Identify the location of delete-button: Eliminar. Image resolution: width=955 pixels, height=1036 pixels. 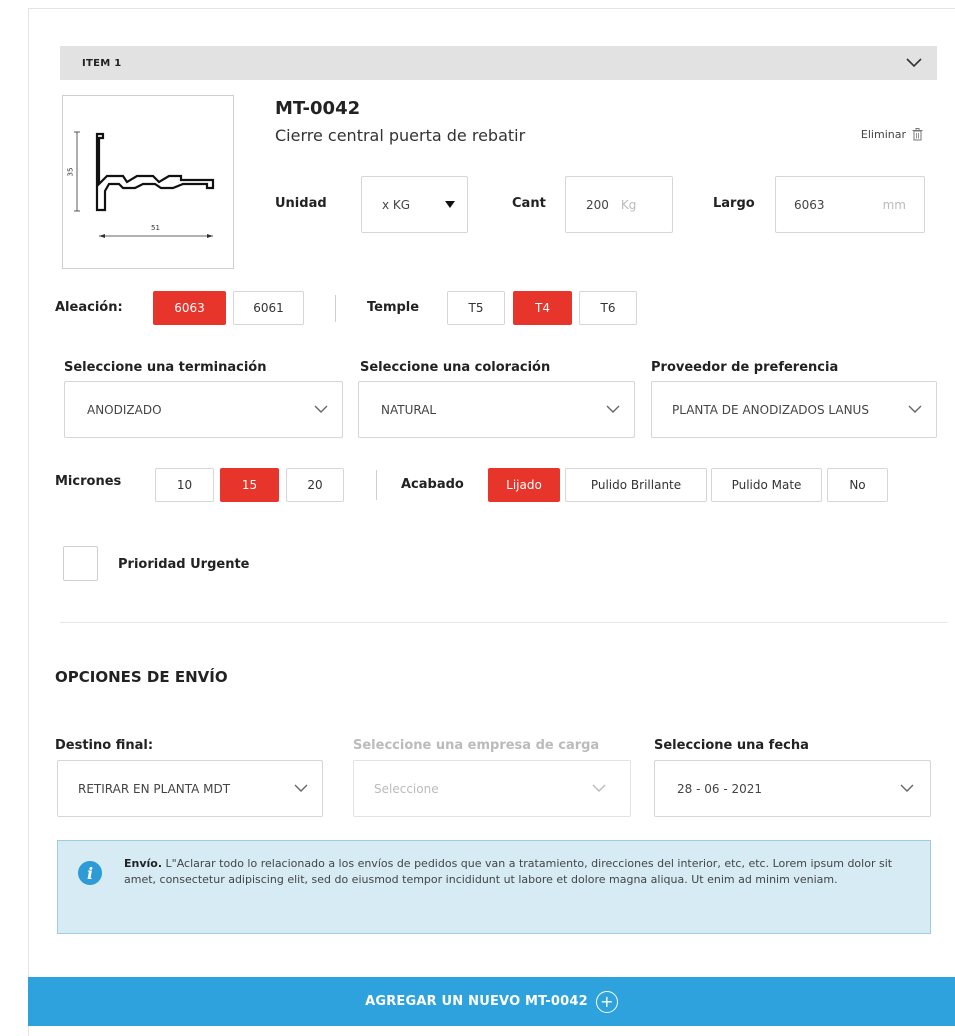
(892, 134).